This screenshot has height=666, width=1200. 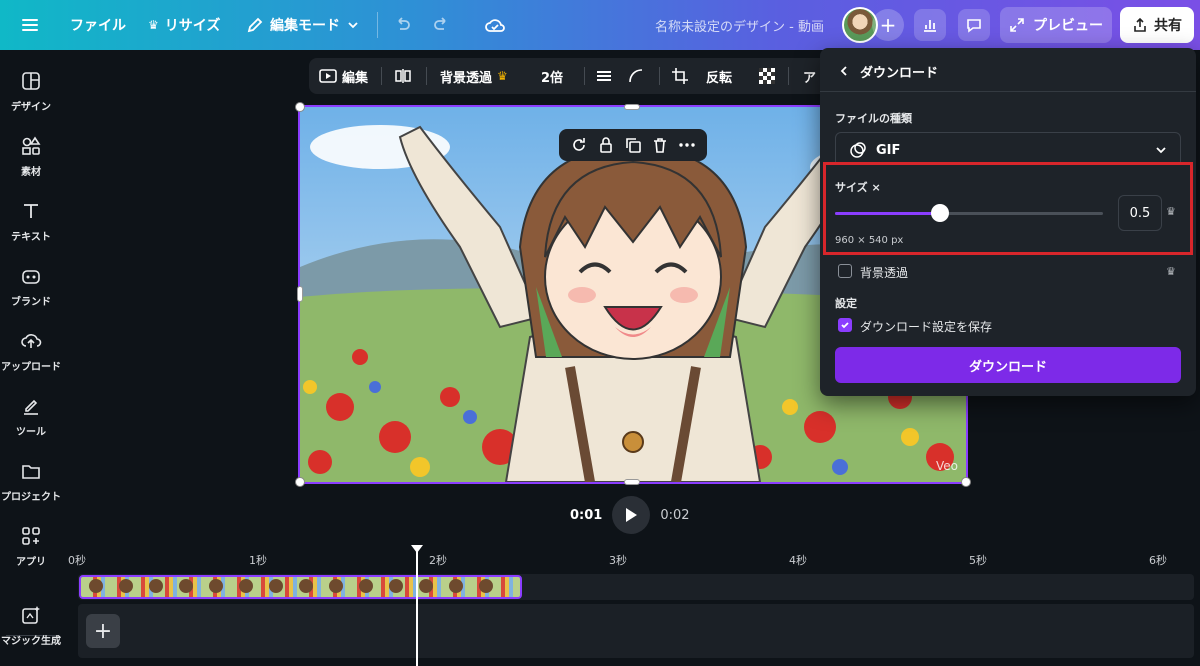 What do you see at coordinates (31, 91) in the screenshot?
I see `sidebar-item-design: デザイン` at bounding box center [31, 91].